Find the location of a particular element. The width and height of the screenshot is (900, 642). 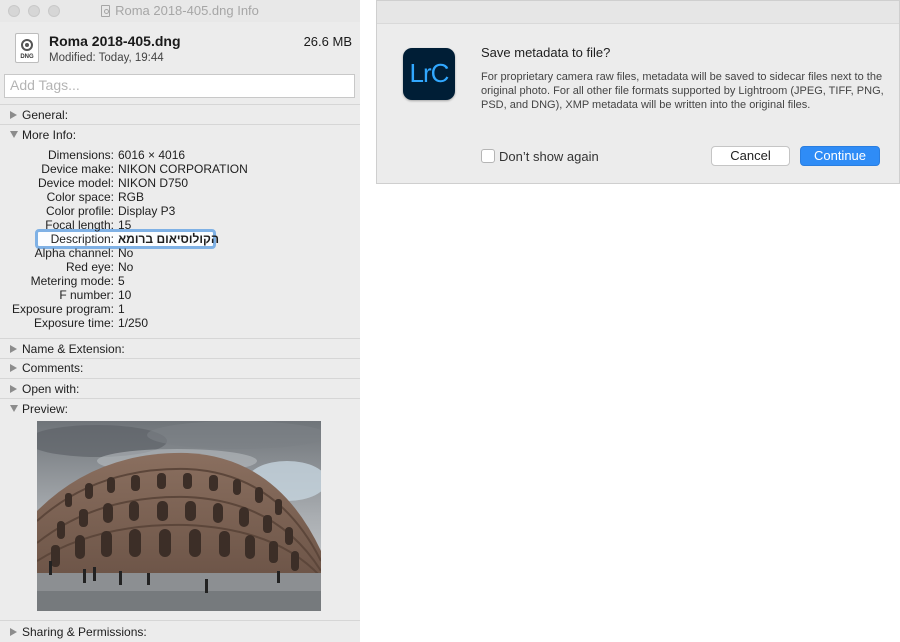

dont-show-again-checkbox is located at coordinates (488, 156).